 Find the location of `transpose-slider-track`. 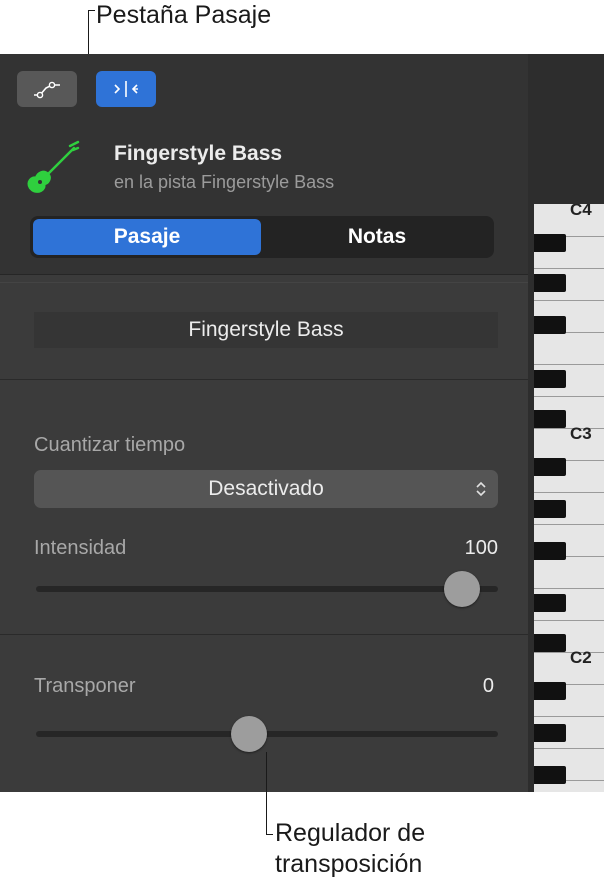

transpose-slider-track is located at coordinates (267, 734).